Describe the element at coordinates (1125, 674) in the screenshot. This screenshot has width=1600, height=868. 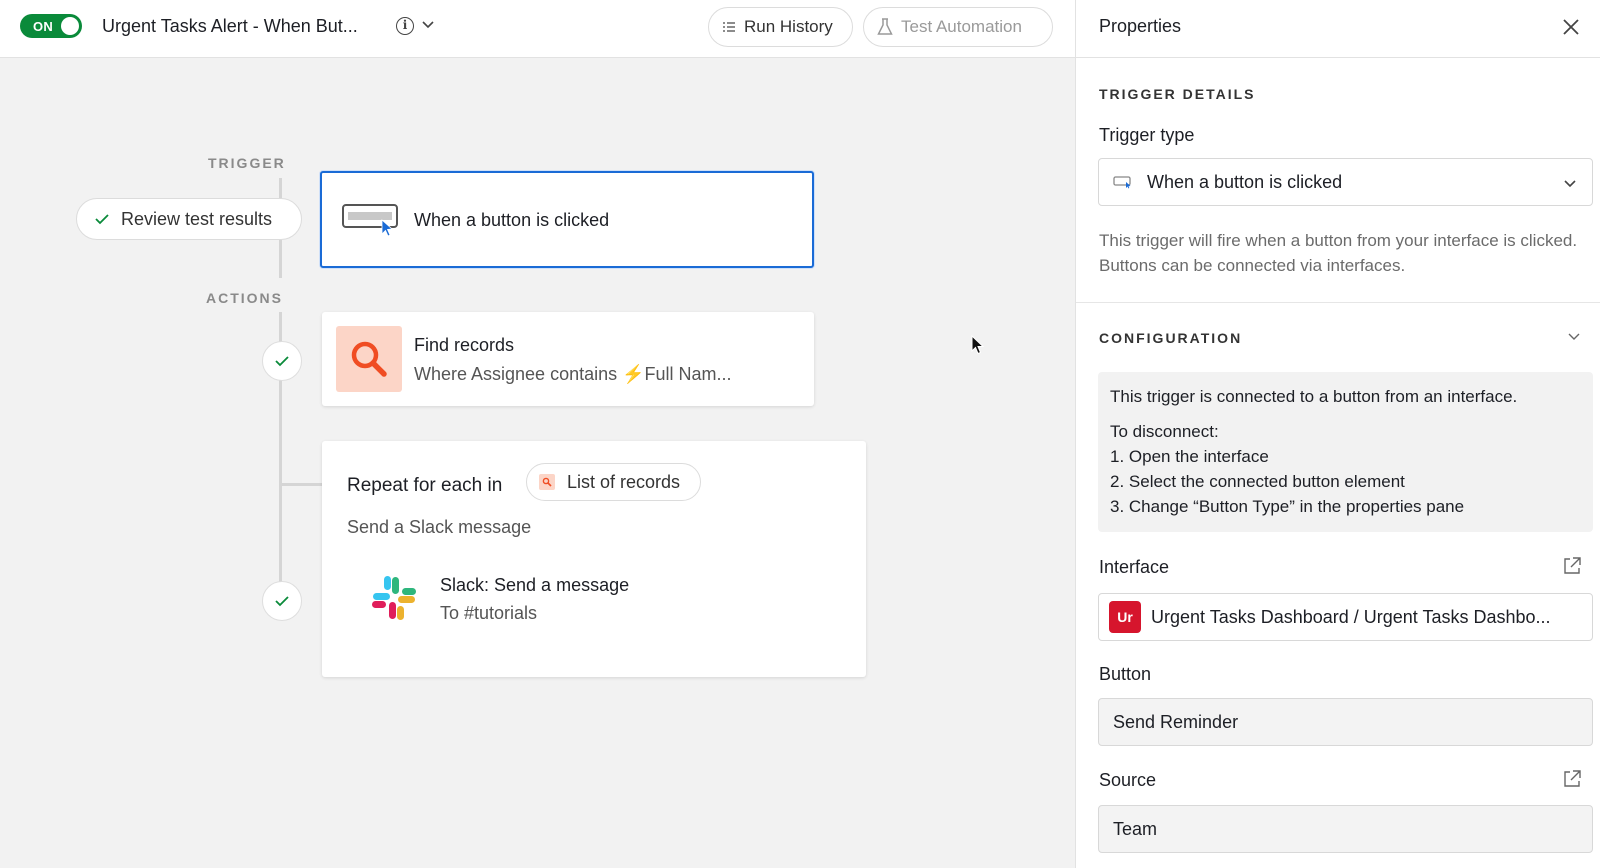
I see `button-label: Button` at that location.